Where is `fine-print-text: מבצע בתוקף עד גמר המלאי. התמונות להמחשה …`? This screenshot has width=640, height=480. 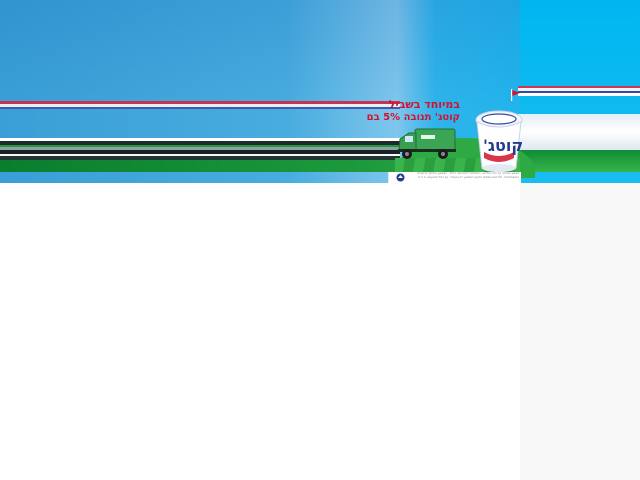 fine-print-text: מבצע בתוקף עד גמר המלאי. התמונות להמחשה … is located at coordinates (468, 175).